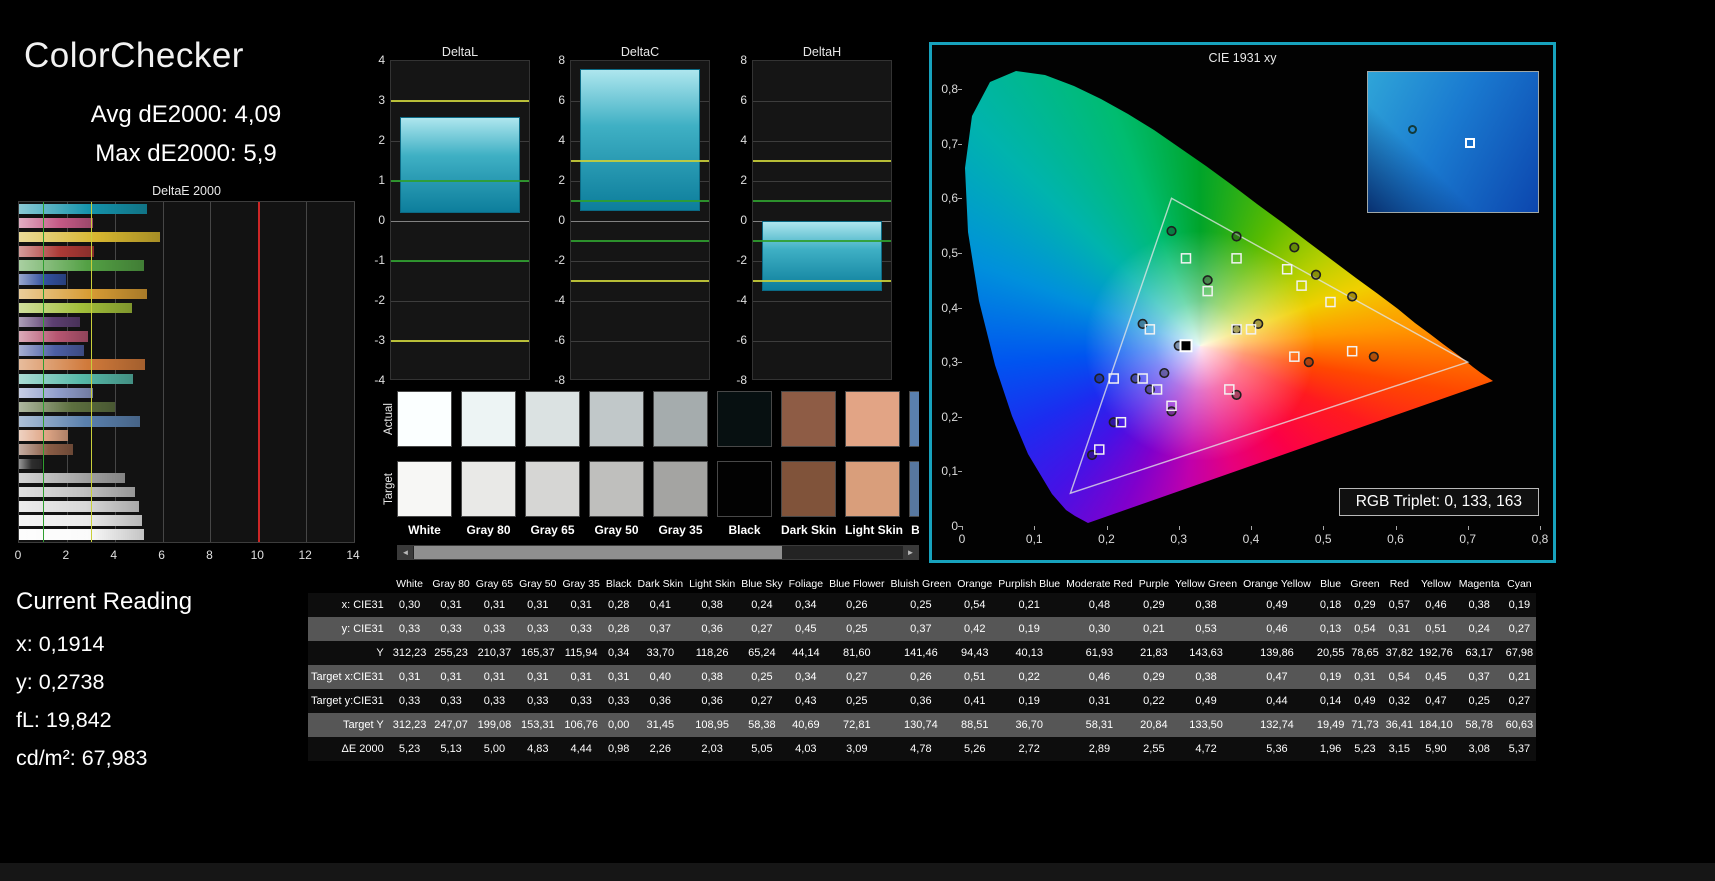 Image resolution: width=1715 pixels, height=881 pixels. Describe the element at coordinates (83, 294) in the screenshot. I see `deltae-bar-orange-yellow` at that location.